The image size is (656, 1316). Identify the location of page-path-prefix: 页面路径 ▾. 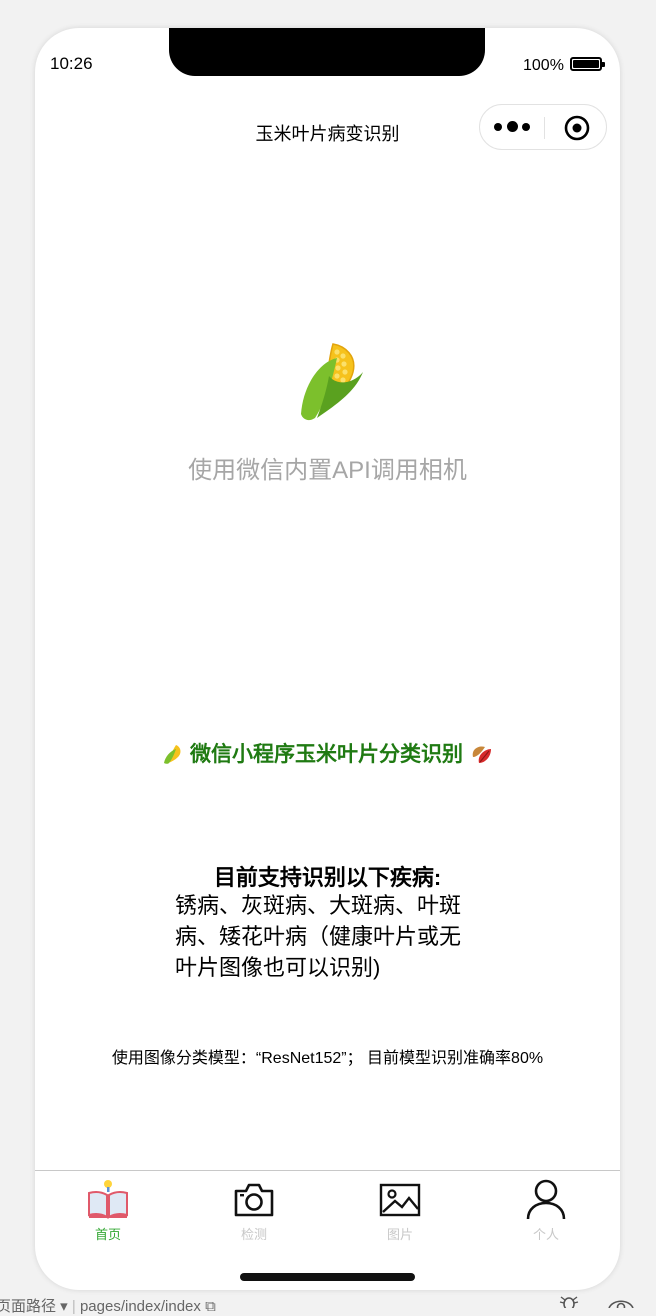
(34, 1306).